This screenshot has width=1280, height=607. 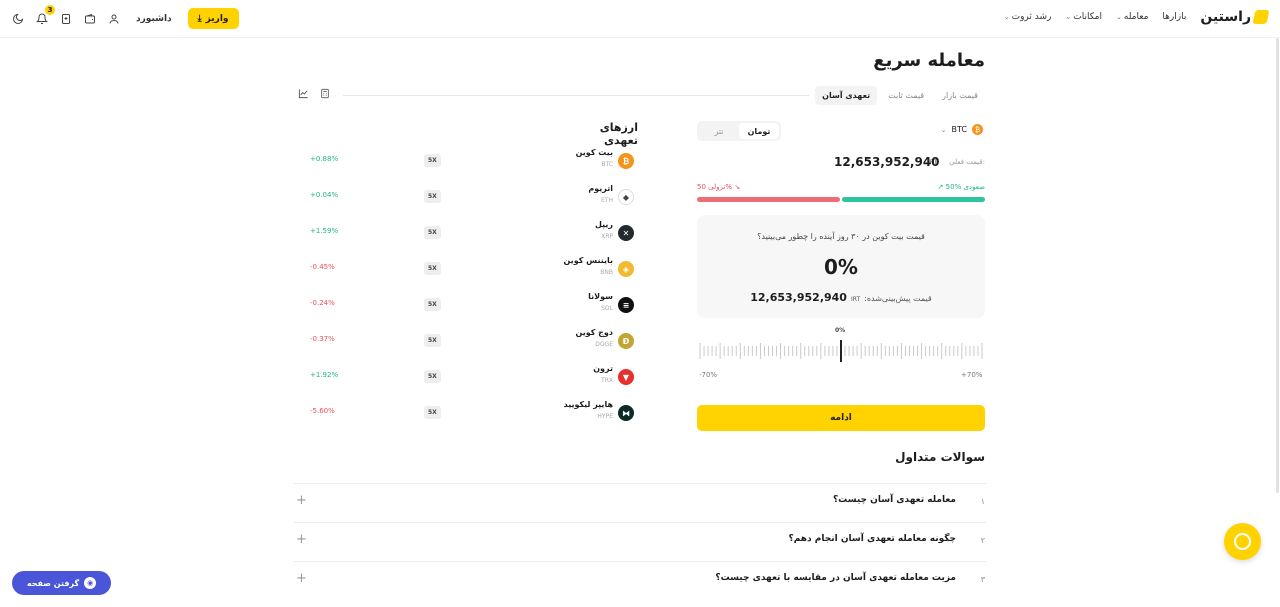 What do you see at coordinates (846, 95) in the screenshot?
I see `tab-easy-margin: تعهدی آسان` at bounding box center [846, 95].